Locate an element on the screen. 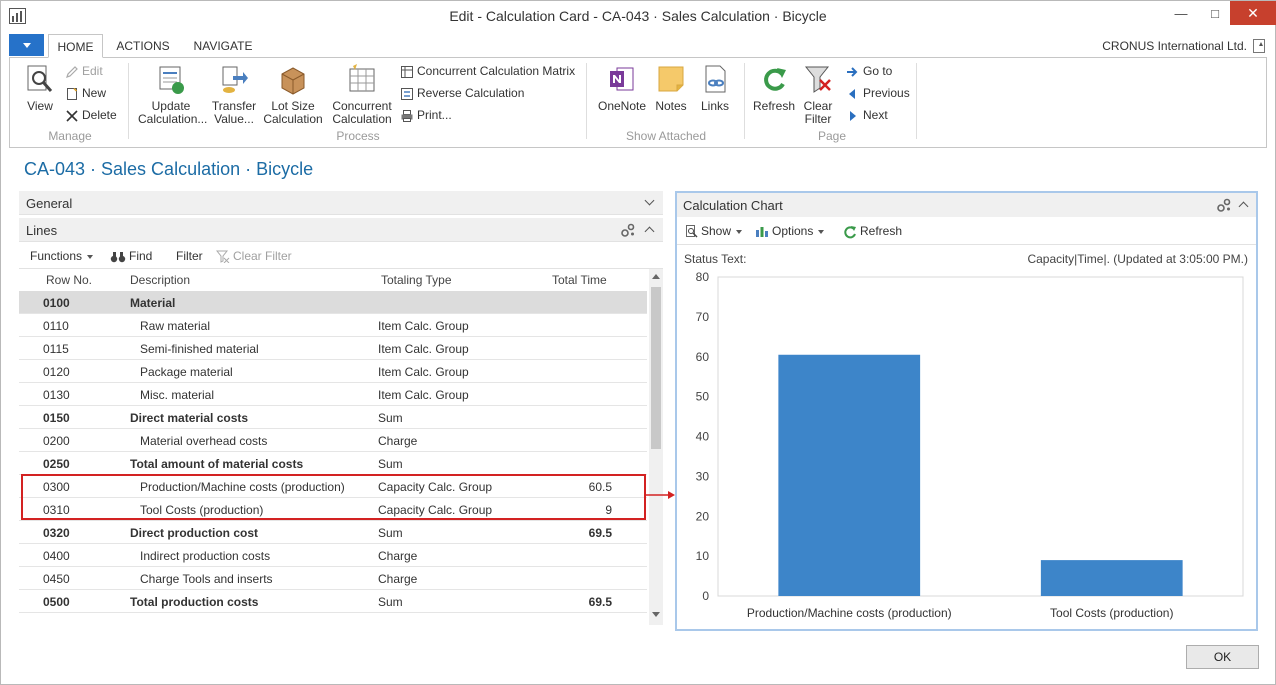 The image size is (1276, 685). table-row: 0500 Total production costs Sum 69.5 is located at coordinates (333, 601).